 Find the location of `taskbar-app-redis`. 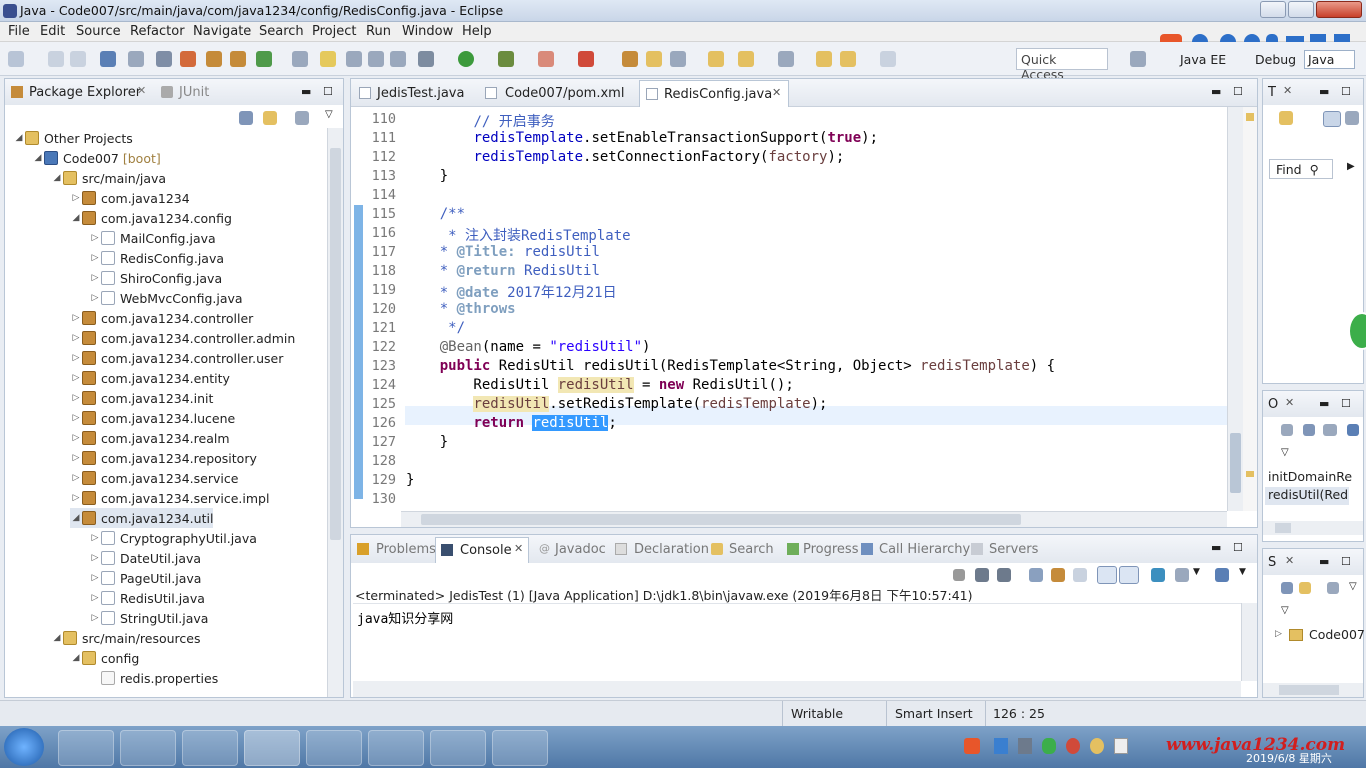

taskbar-app-redis is located at coordinates (334, 748).